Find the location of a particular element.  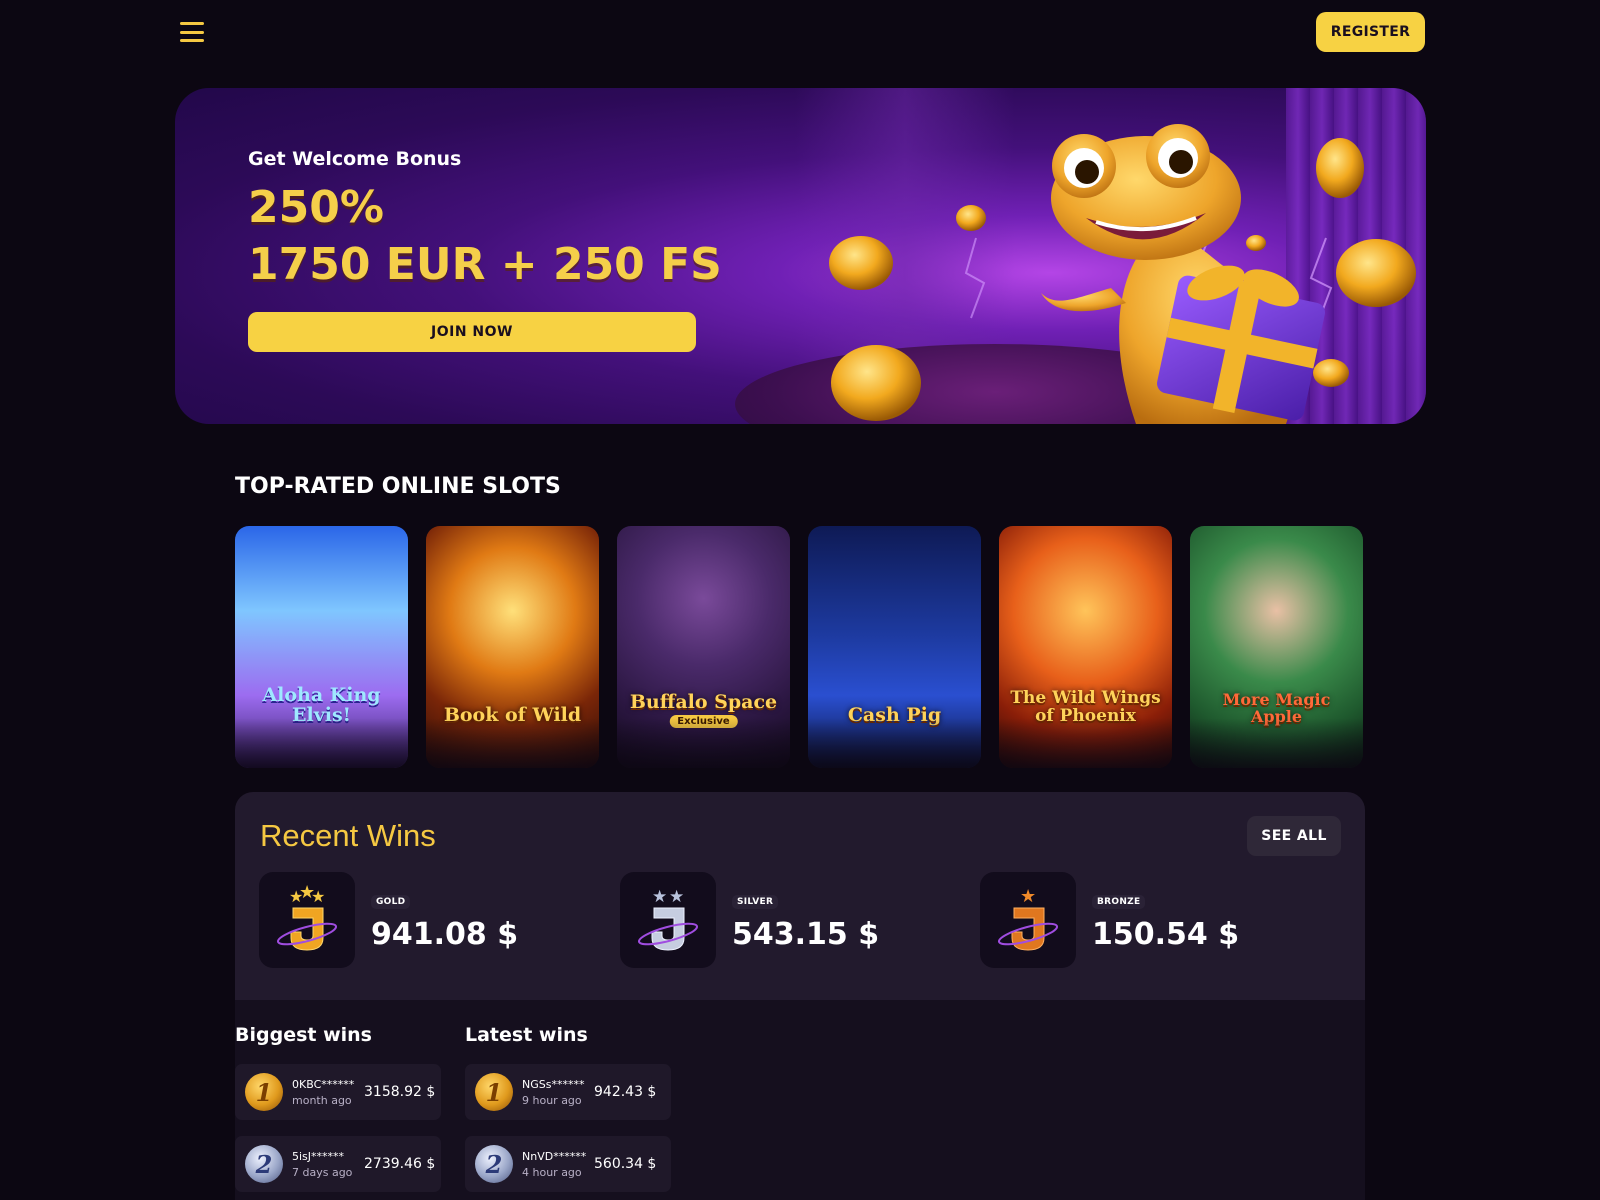

gold-tier: ★ ★ ★ GOLD 941.08 $ is located at coordinates (388, 920).